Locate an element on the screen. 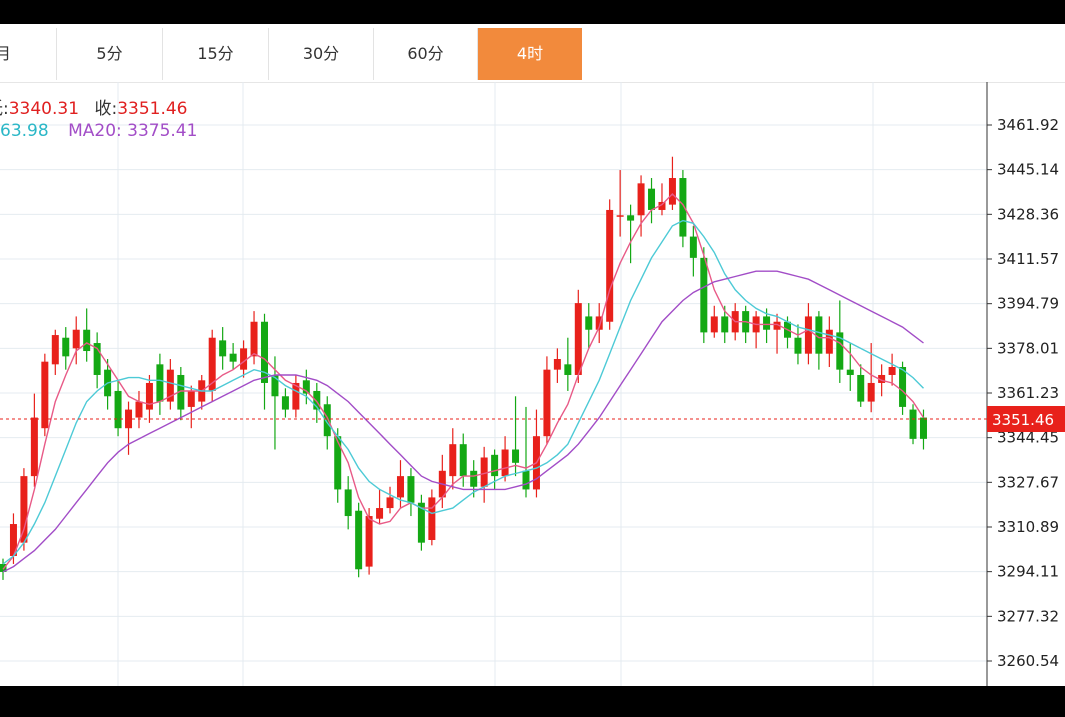  tab-30min: 30分 is located at coordinates (321, 54).